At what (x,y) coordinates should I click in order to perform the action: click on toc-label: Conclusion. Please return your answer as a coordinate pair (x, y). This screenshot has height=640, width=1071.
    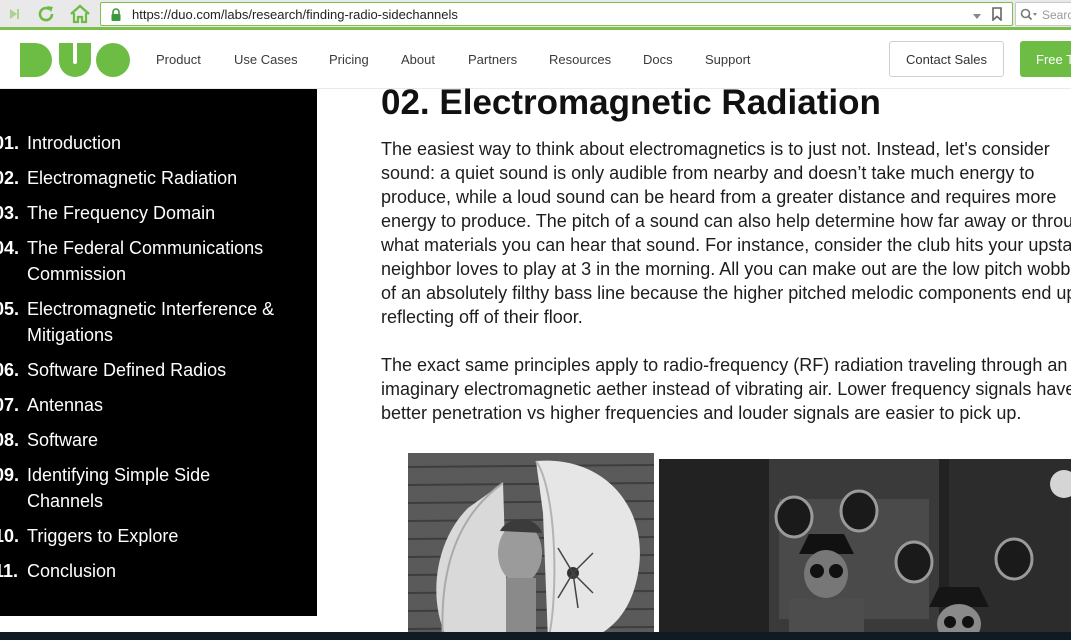
    Looking at the image, I should click on (72, 571).